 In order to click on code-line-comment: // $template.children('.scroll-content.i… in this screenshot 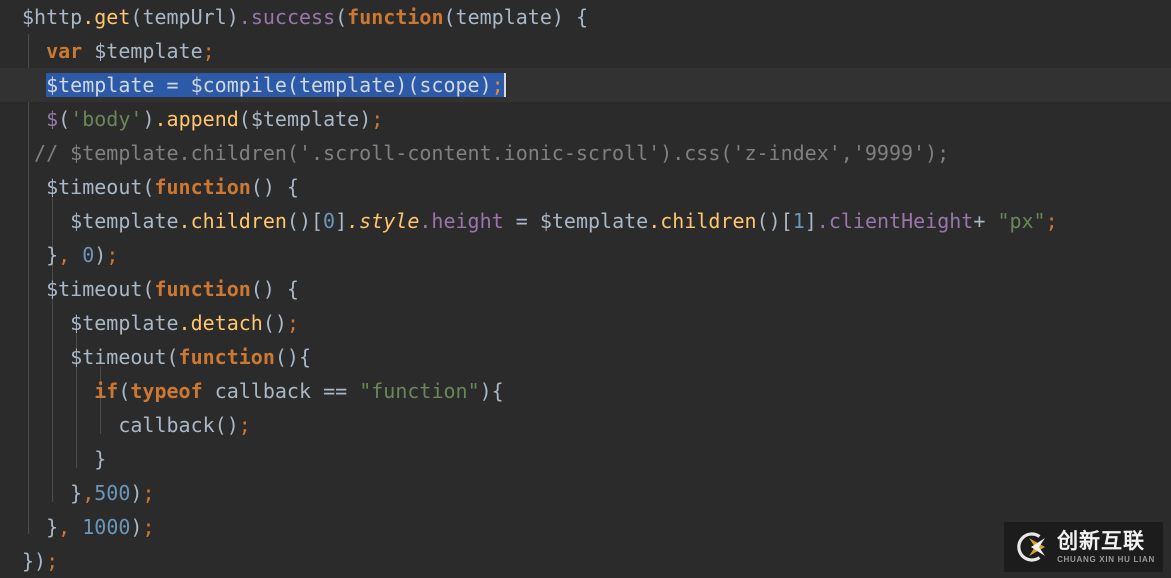, I will do `click(585, 153)`.